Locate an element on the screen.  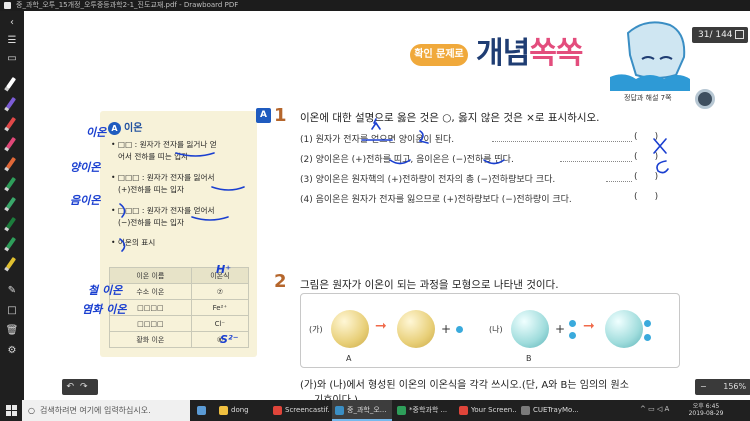
shapes-icon: □ is located at coordinates (12, 311).